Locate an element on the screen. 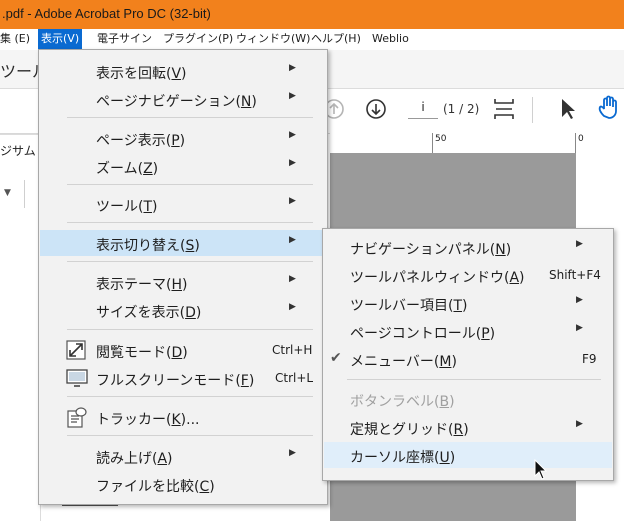 This screenshot has width=624, height=521. menu-item-display-theme: 表示テーマ(H) ▶ is located at coordinates (183, 282).